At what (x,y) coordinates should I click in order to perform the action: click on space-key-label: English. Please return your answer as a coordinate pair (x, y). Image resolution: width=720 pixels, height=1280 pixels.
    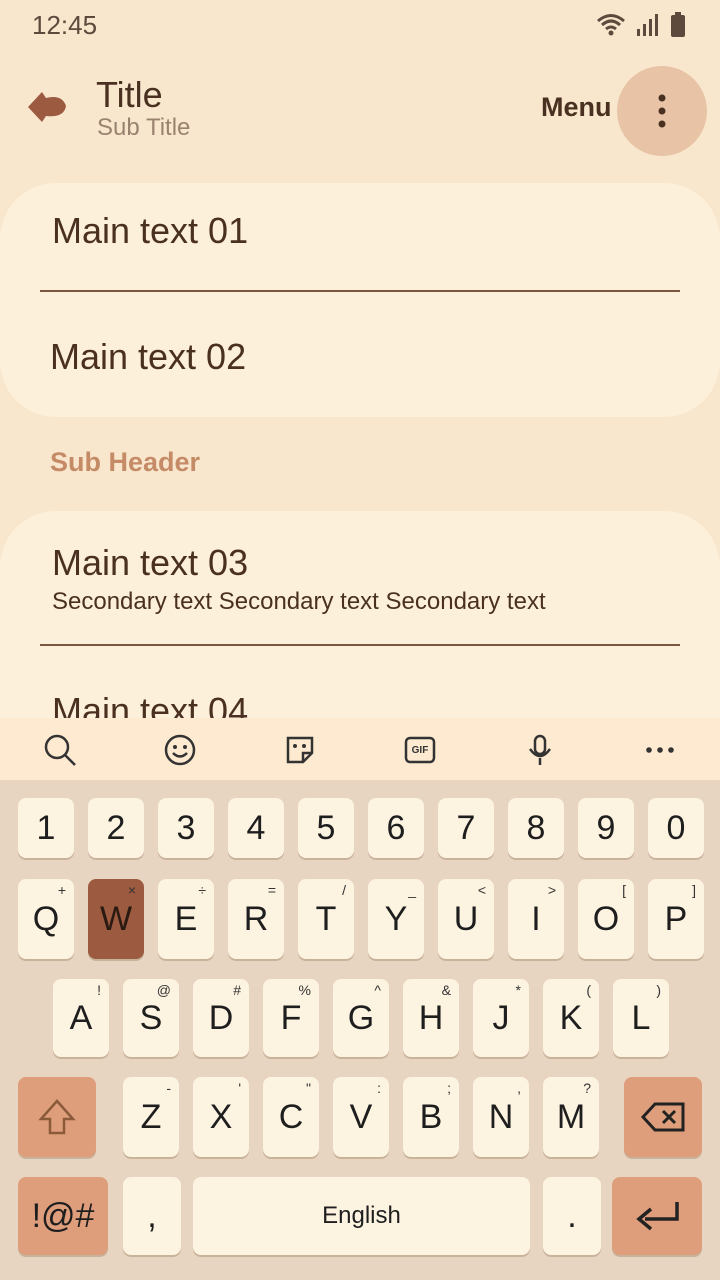
    Looking at the image, I should click on (361, 1215).